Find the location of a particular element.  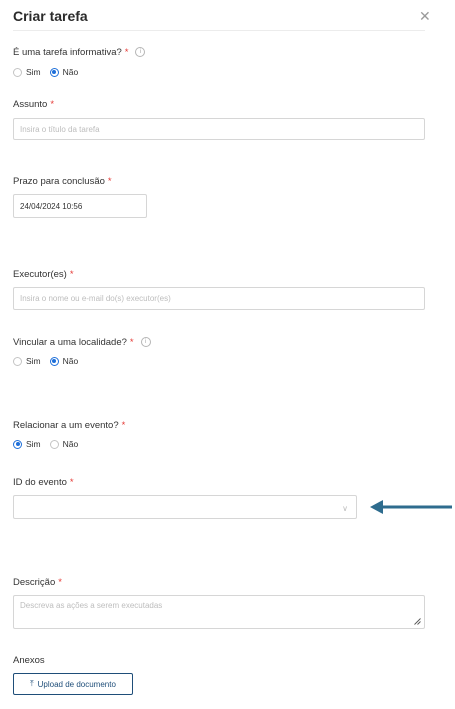

evento-radio-group: Sim Não is located at coordinates (50, 444).